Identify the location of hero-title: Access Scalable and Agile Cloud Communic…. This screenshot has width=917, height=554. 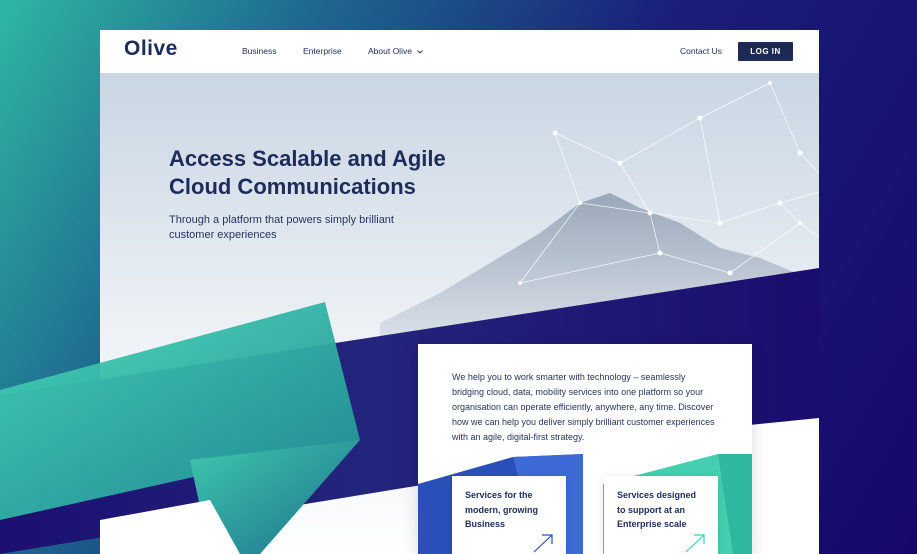
(319, 173).